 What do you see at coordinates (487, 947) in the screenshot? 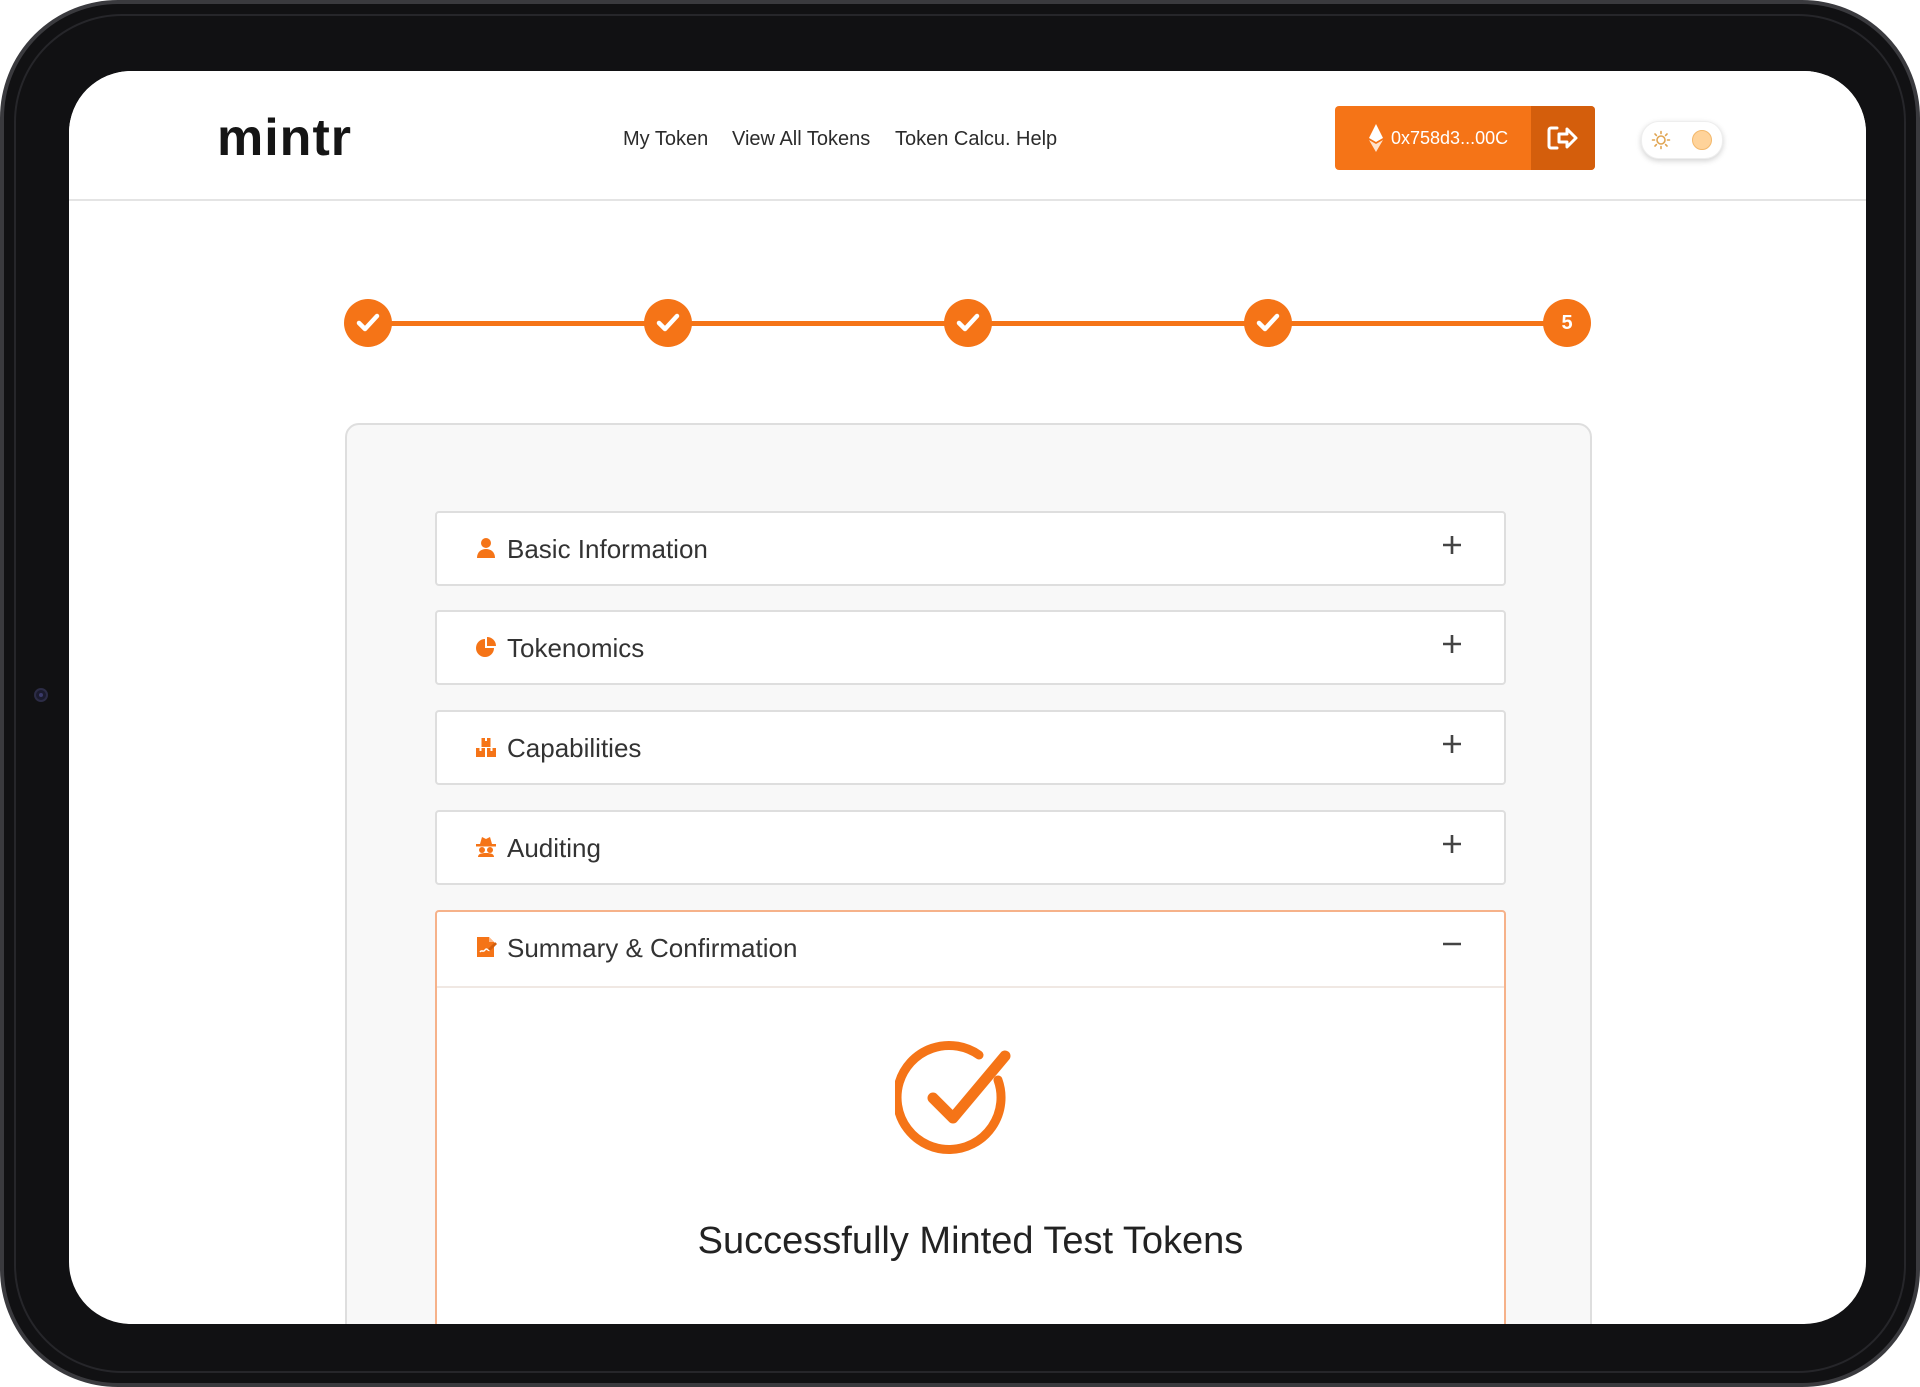
I see `file-signature-icon` at bounding box center [487, 947].